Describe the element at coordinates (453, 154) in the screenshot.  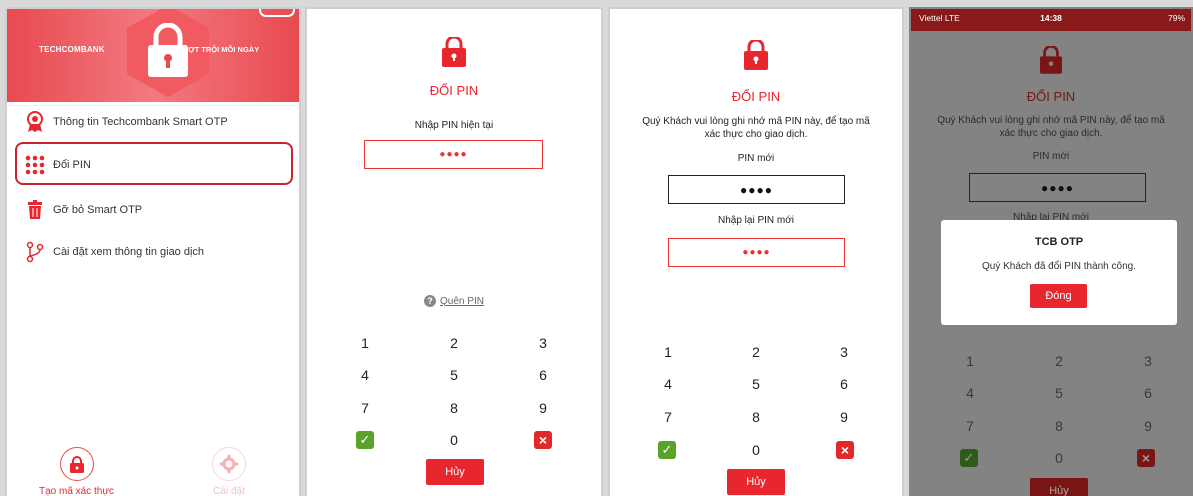
I see `current-pin-input: ●●●●` at that location.